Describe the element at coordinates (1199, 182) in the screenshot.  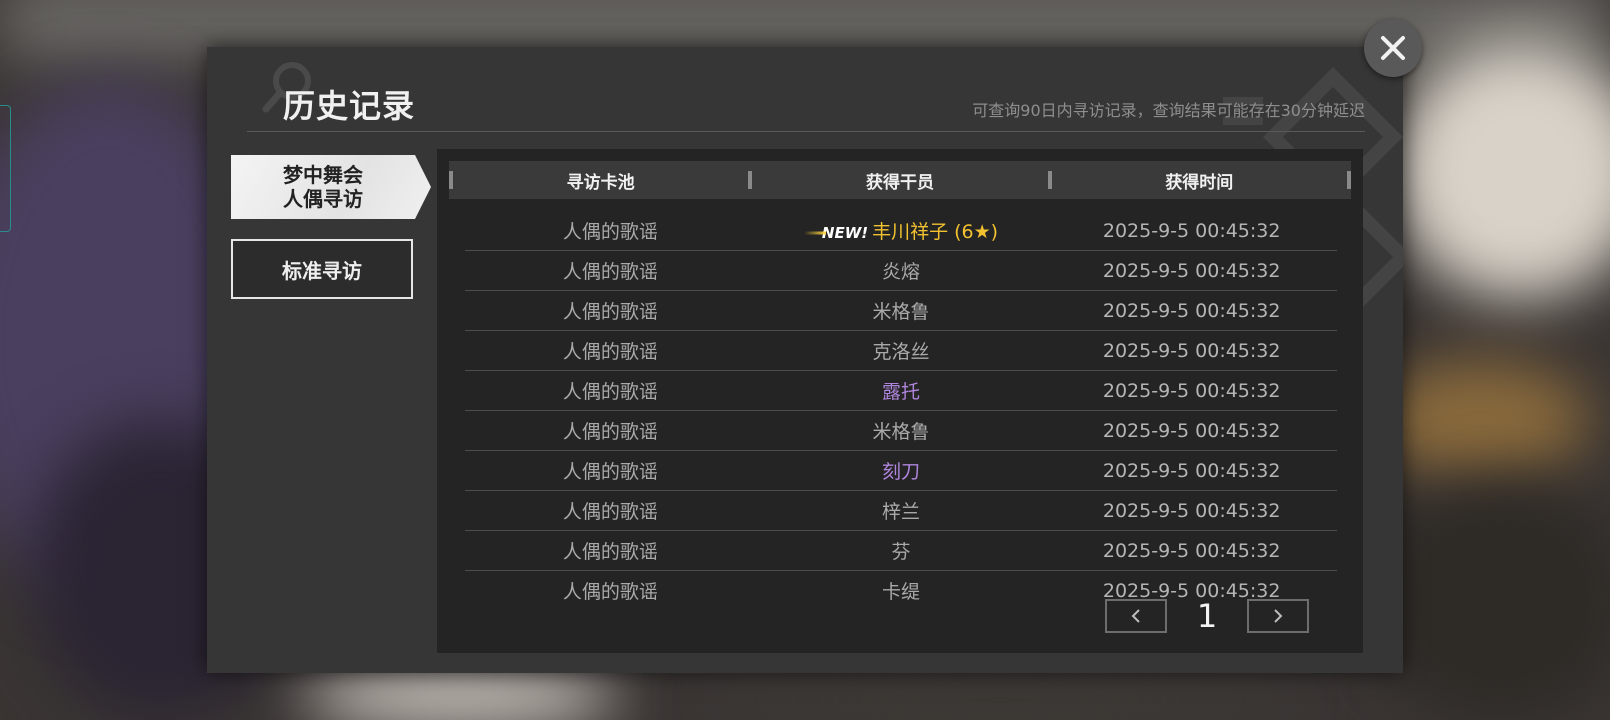
I see `column-header-time: 获得时间` at that location.